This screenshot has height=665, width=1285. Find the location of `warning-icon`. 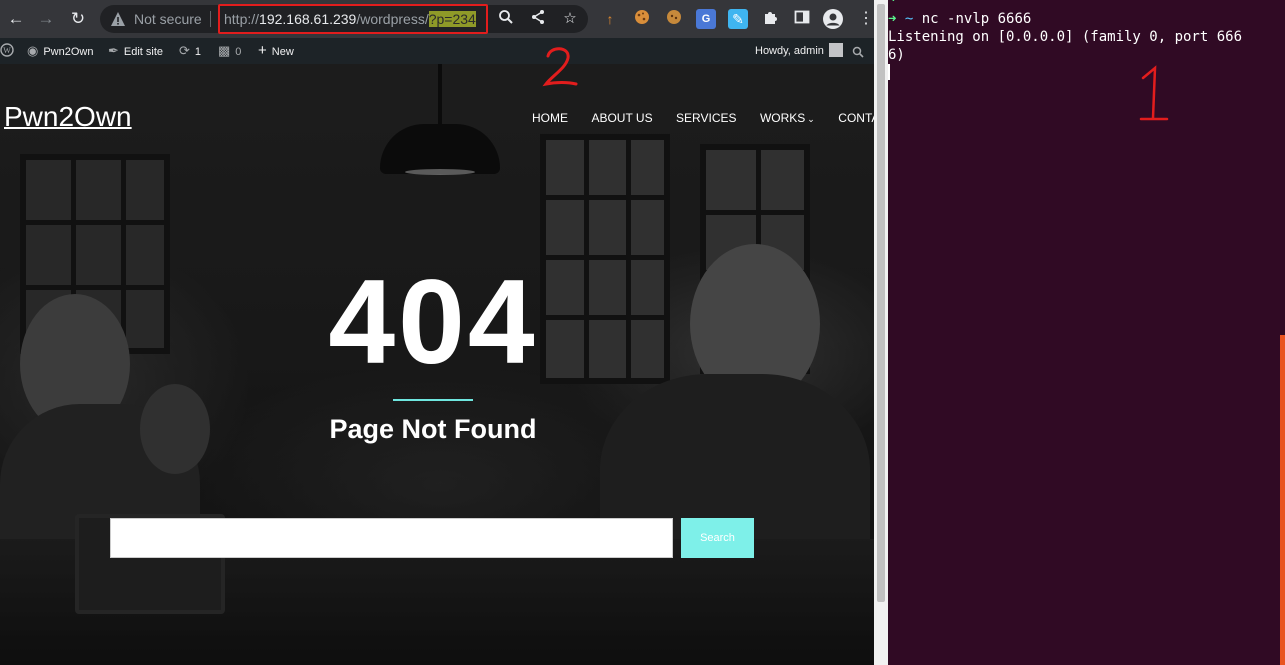

warning-icon is located at coordinates (118, 19).